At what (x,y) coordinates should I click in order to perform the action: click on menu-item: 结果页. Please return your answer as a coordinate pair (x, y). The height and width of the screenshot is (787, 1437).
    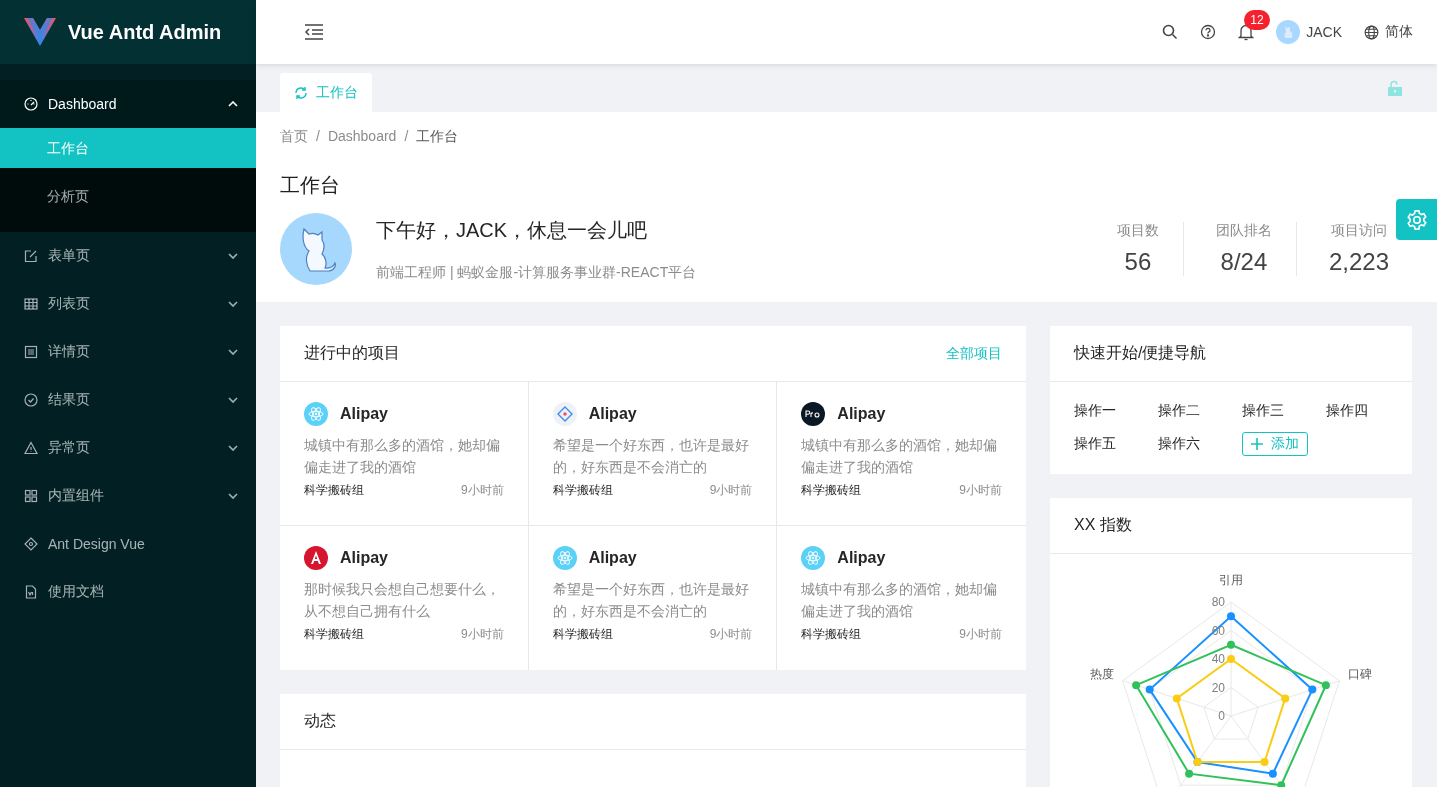
    Looking at the image, I should click on (128, 400).